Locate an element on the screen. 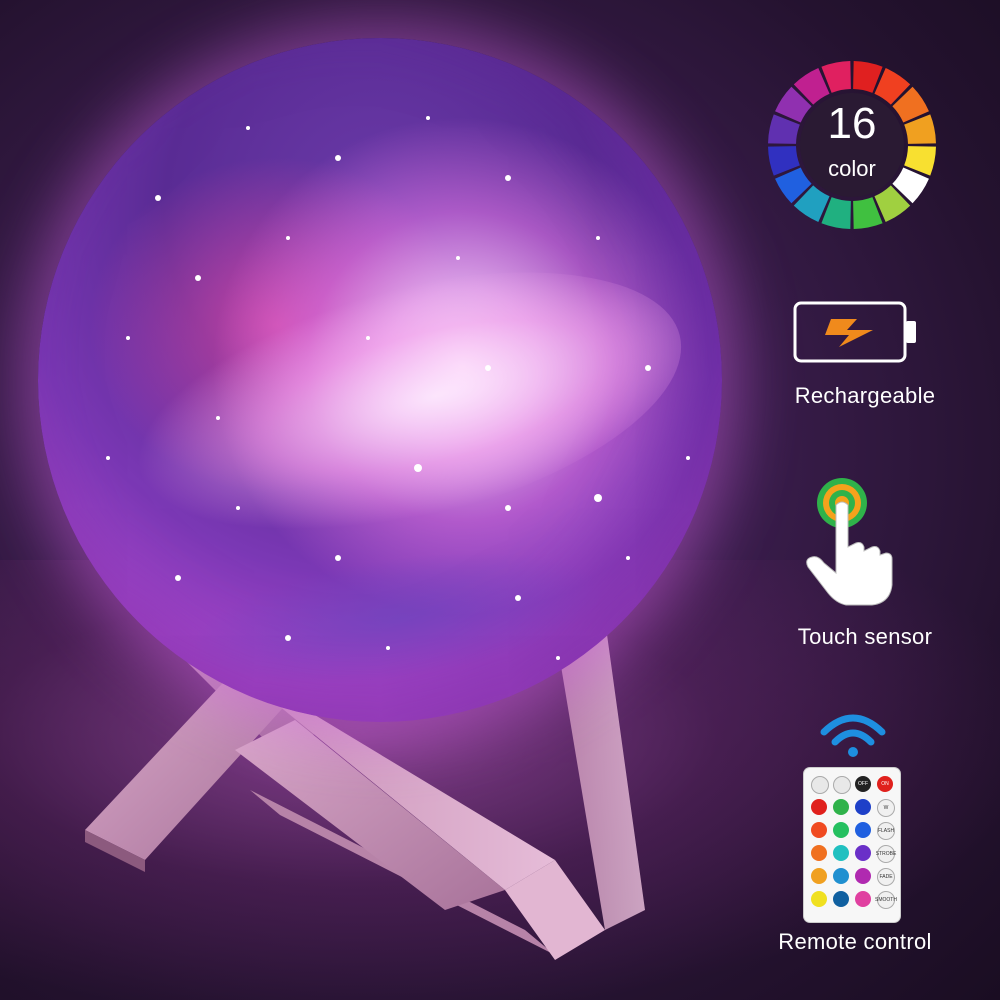  color-button-orange is located at coordinates (819, 853).